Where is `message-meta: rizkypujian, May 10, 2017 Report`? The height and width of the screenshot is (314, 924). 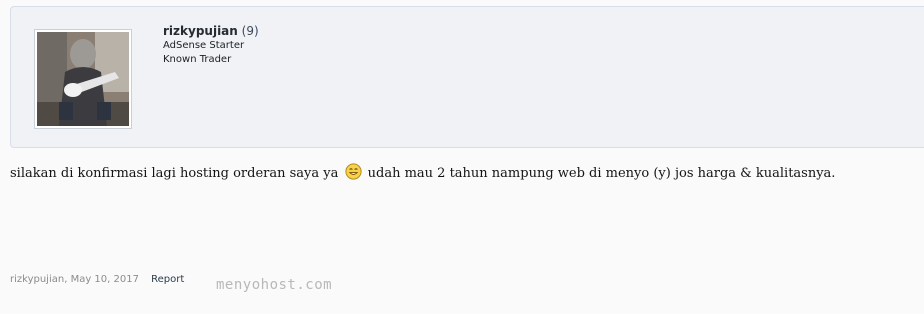 message-meta: rizkypujian, May 10, 2017 Report is located at coordinates (97, 279).